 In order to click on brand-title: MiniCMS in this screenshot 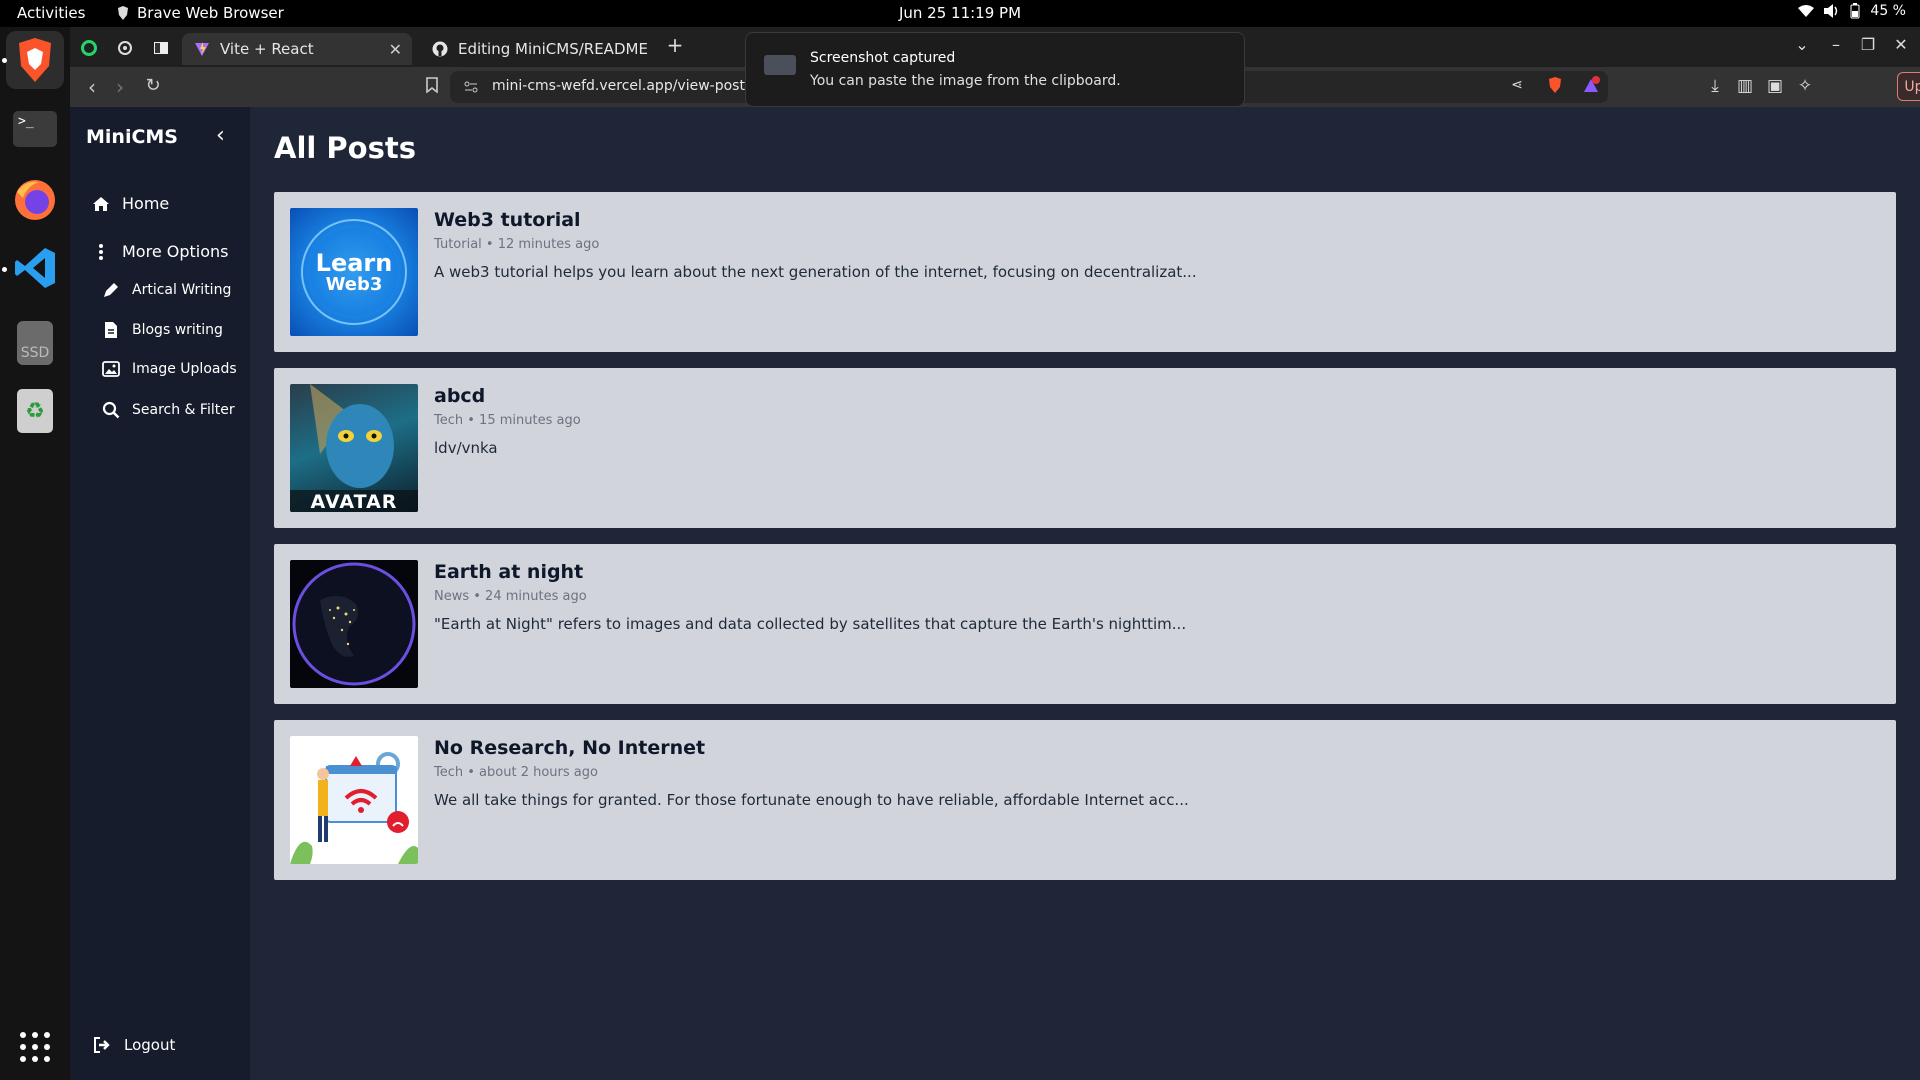, I will do `click(132, 137)`.